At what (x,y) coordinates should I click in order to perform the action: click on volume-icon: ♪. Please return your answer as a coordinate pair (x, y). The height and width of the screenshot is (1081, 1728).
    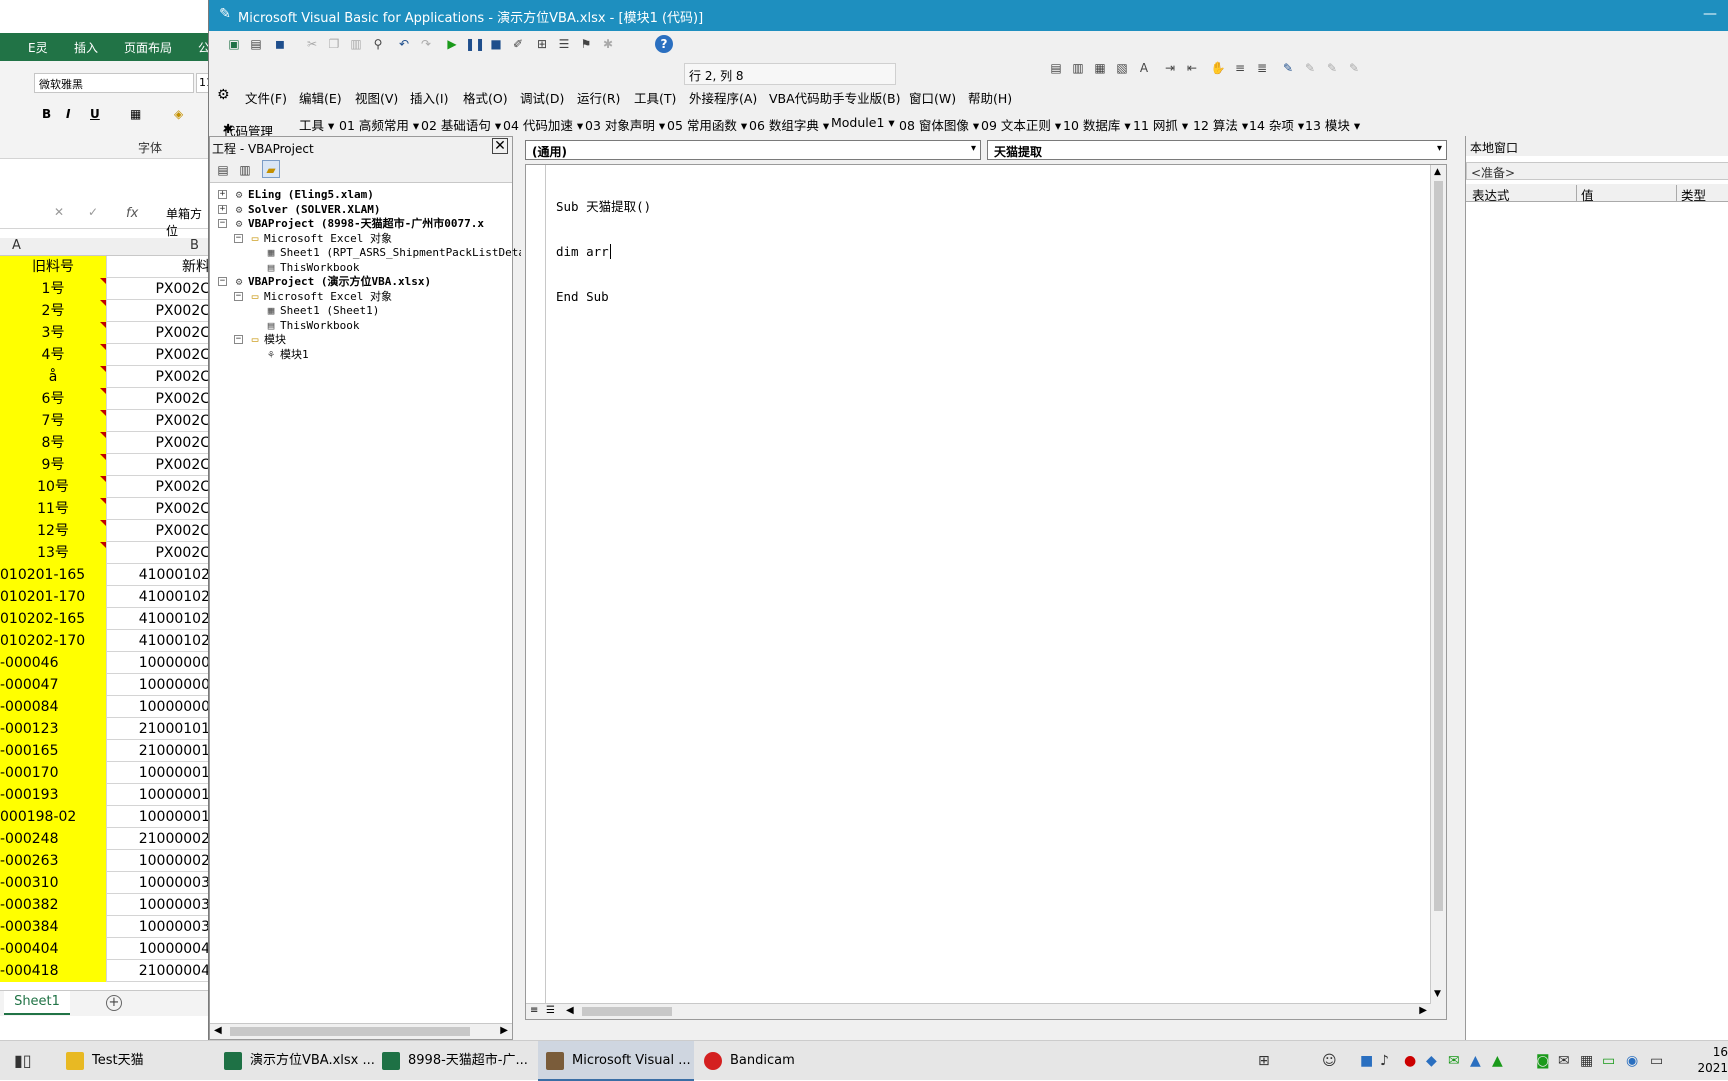
    Looking at the image, I should click on (1384, 1061).